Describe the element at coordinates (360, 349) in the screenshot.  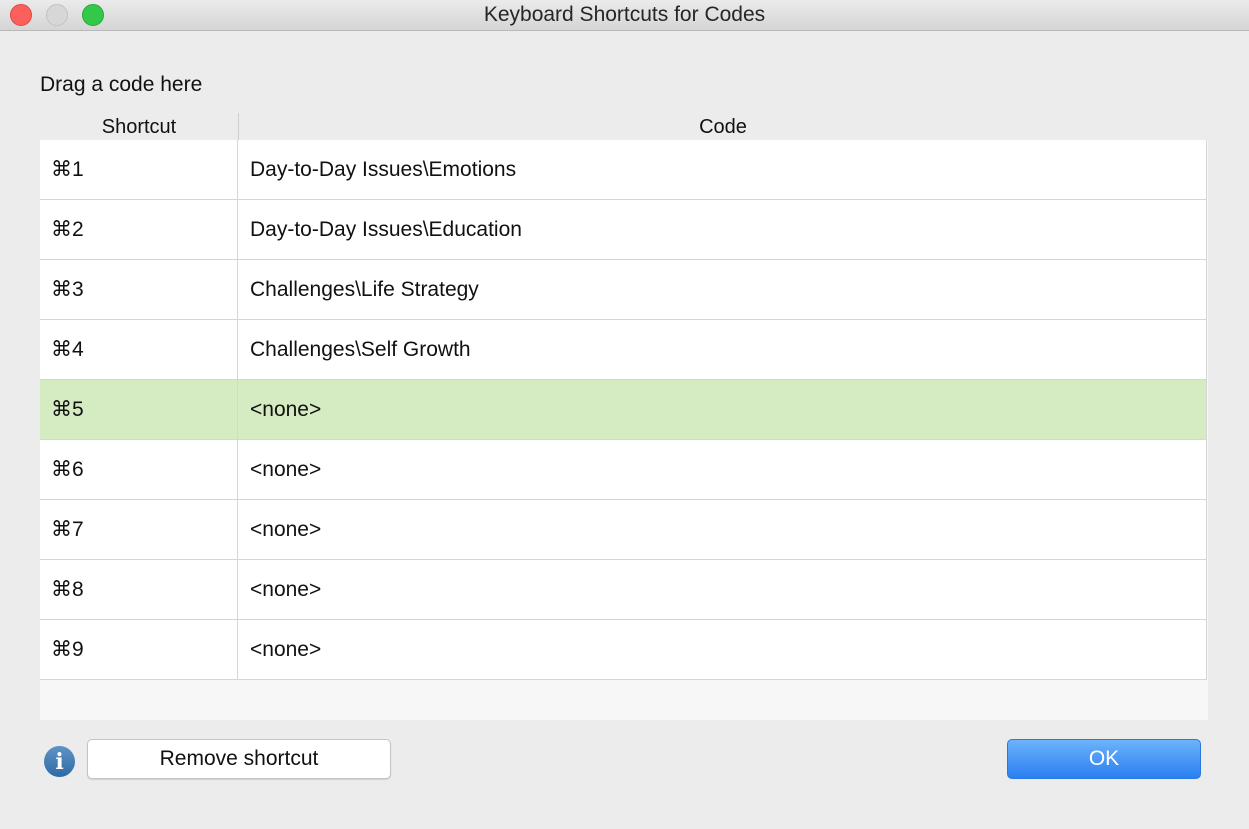
I see `code-cell: Challenges\Self Growth` at that location.